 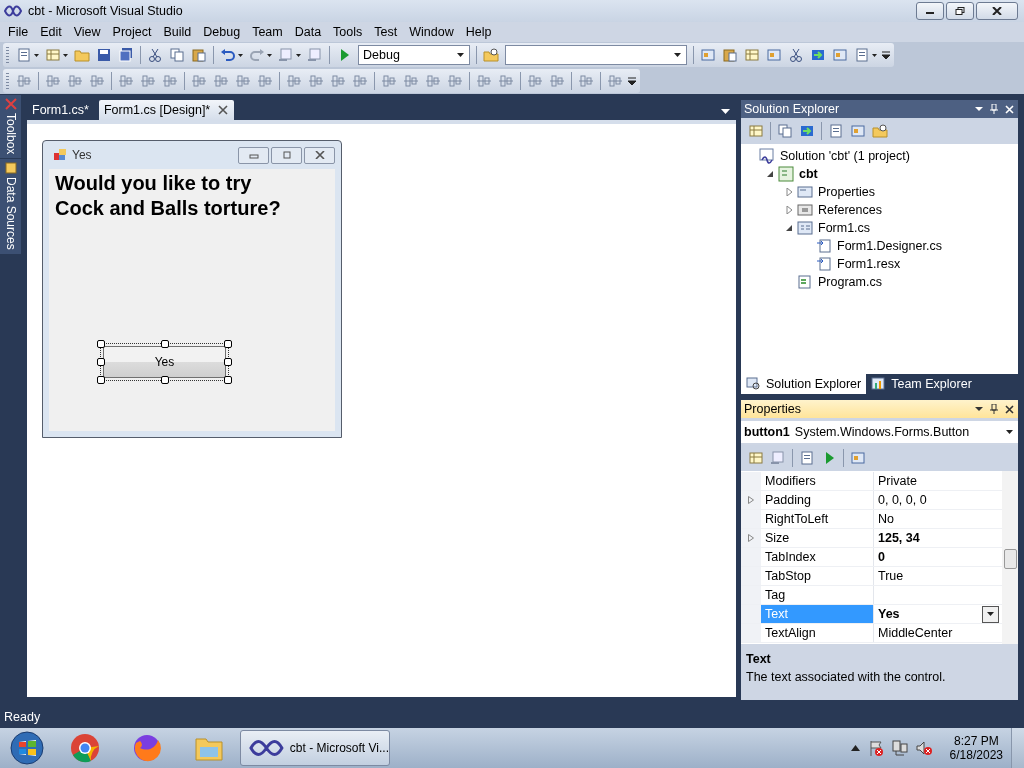 I want to click on property-value: 0, 0, 0, 0, so click(x=938, y=500).